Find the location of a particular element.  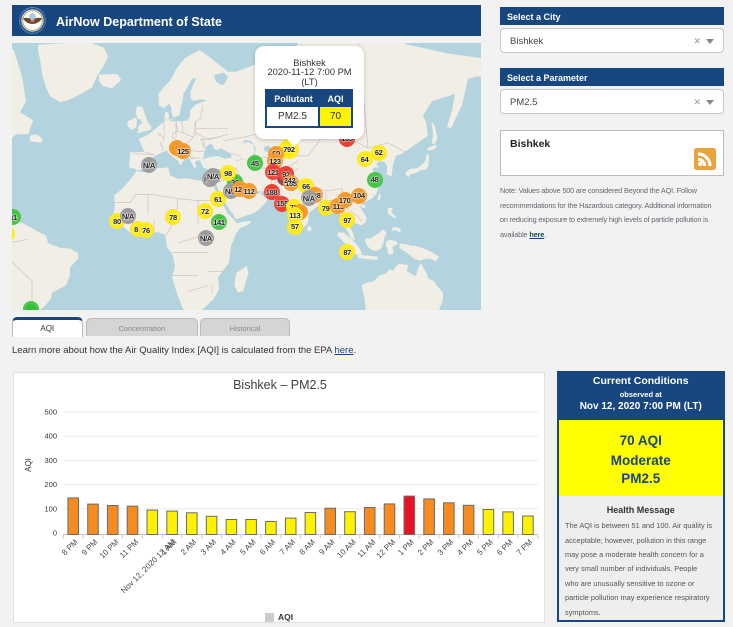

svg-text: 3 PM is located at coordinates (446, 547).